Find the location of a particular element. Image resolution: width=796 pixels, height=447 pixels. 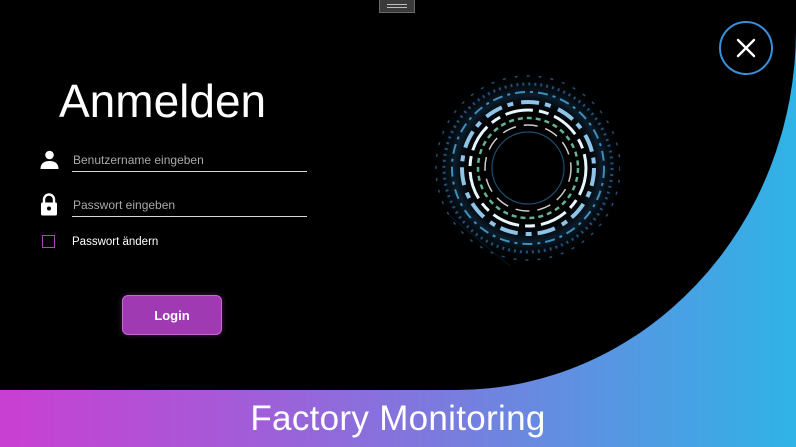

username-input is located at coordinates (189, 160).